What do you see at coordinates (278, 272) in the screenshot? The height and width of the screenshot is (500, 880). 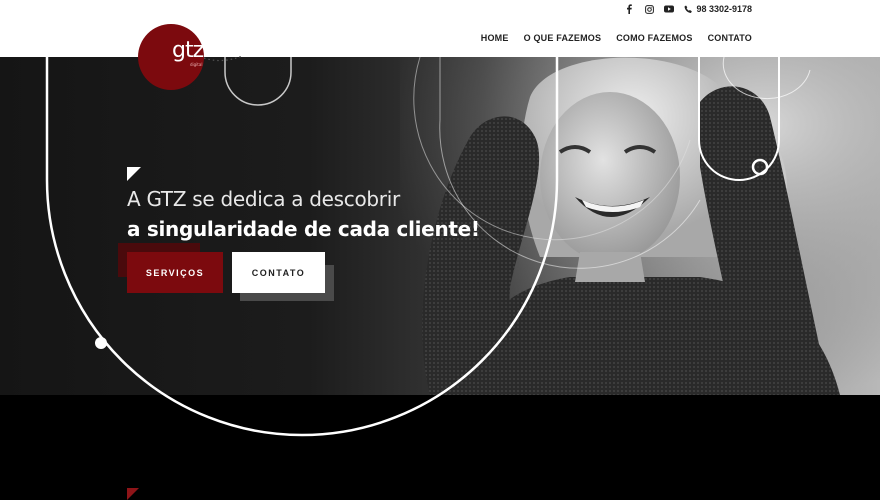 I see `contact-button: CONTATO` at bounding box center [278, 272].